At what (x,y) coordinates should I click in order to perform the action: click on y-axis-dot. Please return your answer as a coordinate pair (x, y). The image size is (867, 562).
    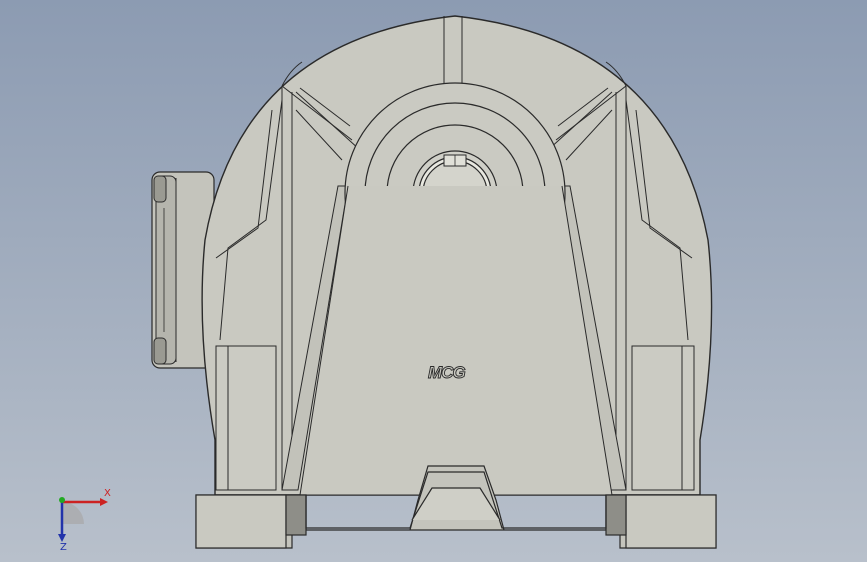
    Looking at the image, I should click on (62, 500).